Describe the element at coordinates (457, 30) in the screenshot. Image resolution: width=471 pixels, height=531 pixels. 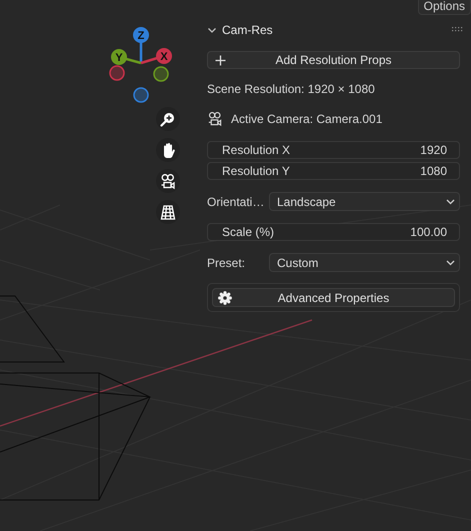
I see `drag-handle-icon` at that location.